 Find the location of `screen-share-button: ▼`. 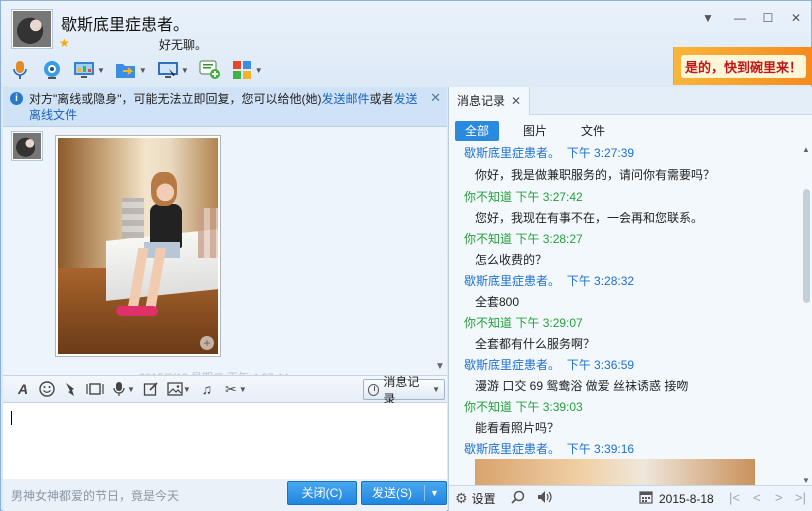

screen-share-button: ▼ is located at coordinates (89, 70).